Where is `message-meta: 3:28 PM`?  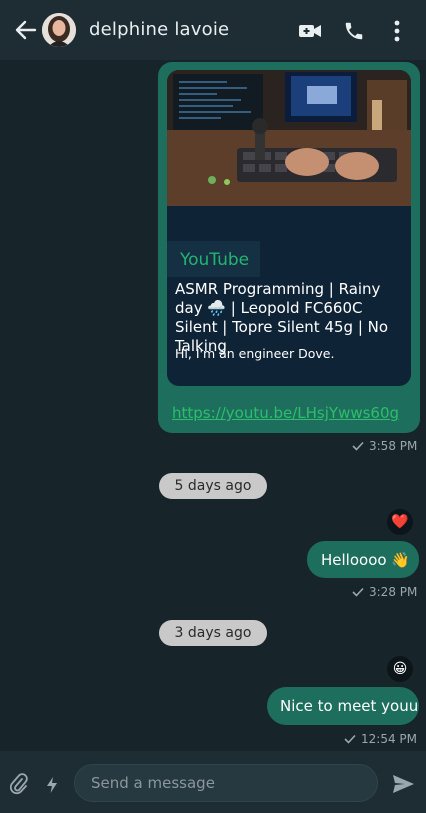
message-meta: 3:28 PM is located at coordinates (384, 592).